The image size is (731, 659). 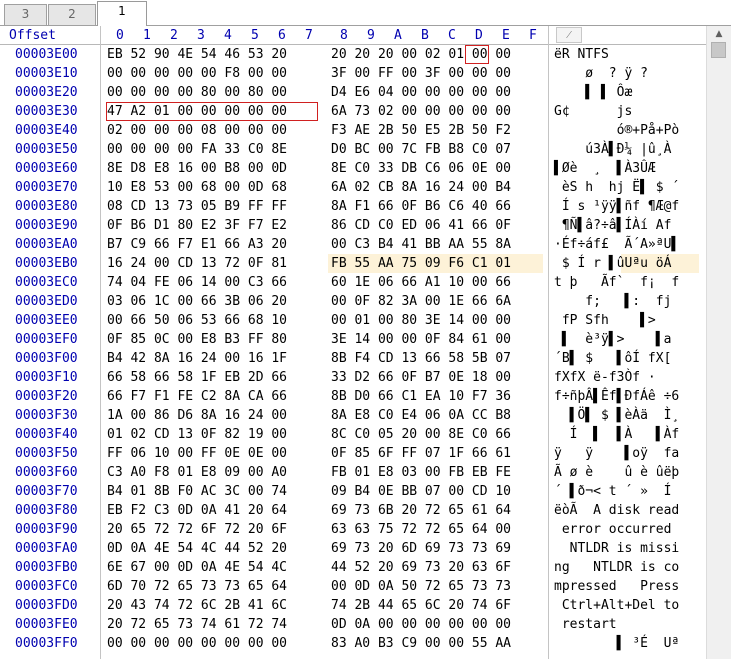 I want to click on row-offset: 00003E10, so click(x=46, y=73).